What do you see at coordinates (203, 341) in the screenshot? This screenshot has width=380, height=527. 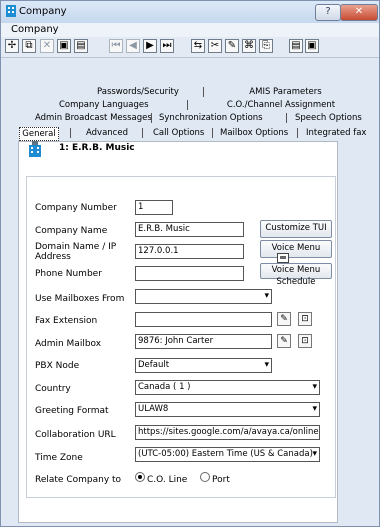 I see `admin-mailbox-field: 9876: John Carter` at bounding box center [203, 341].